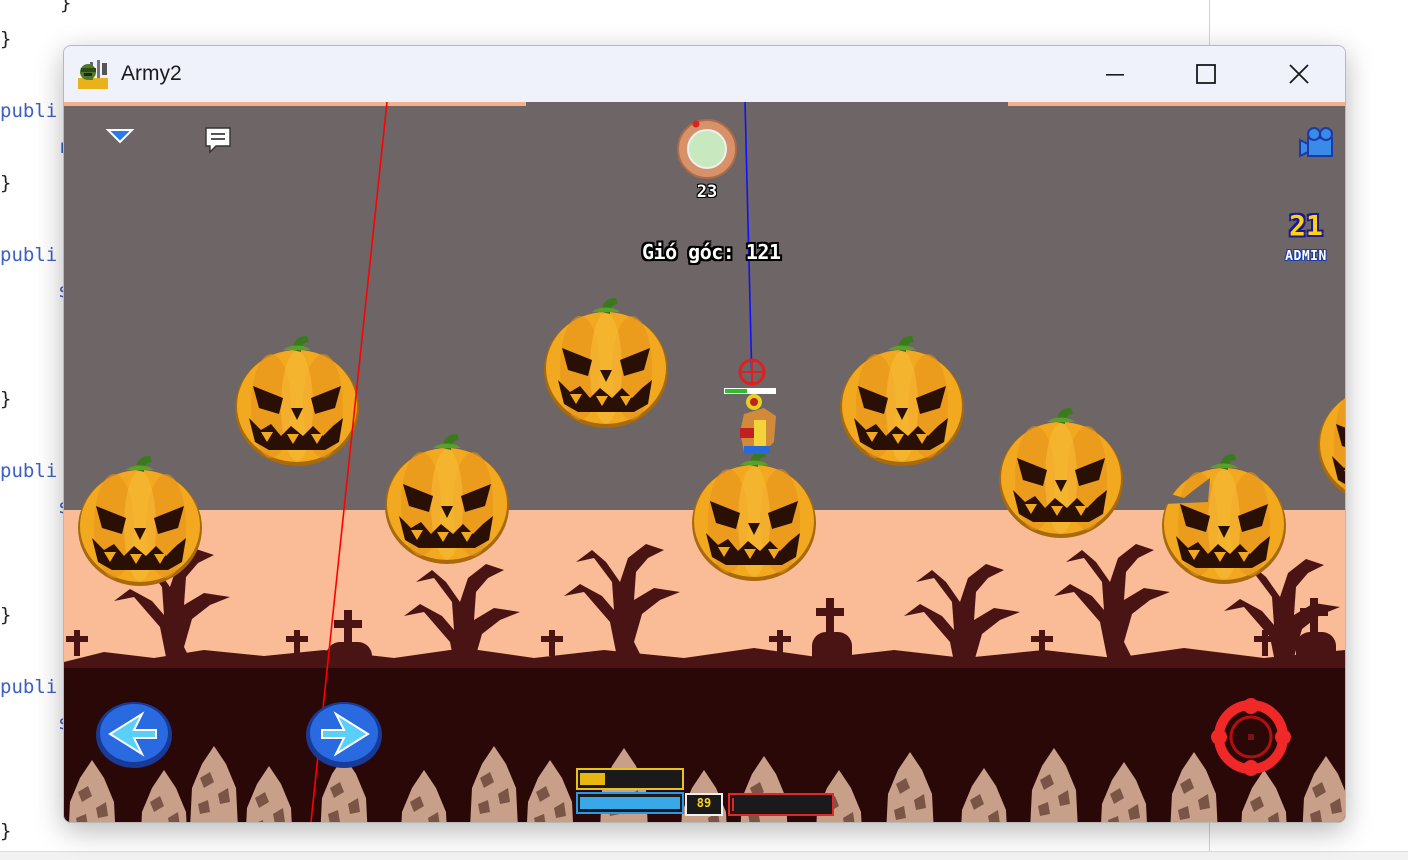 The image size is (1408, 860). I want to click on close-icon, so click(1298, 74).